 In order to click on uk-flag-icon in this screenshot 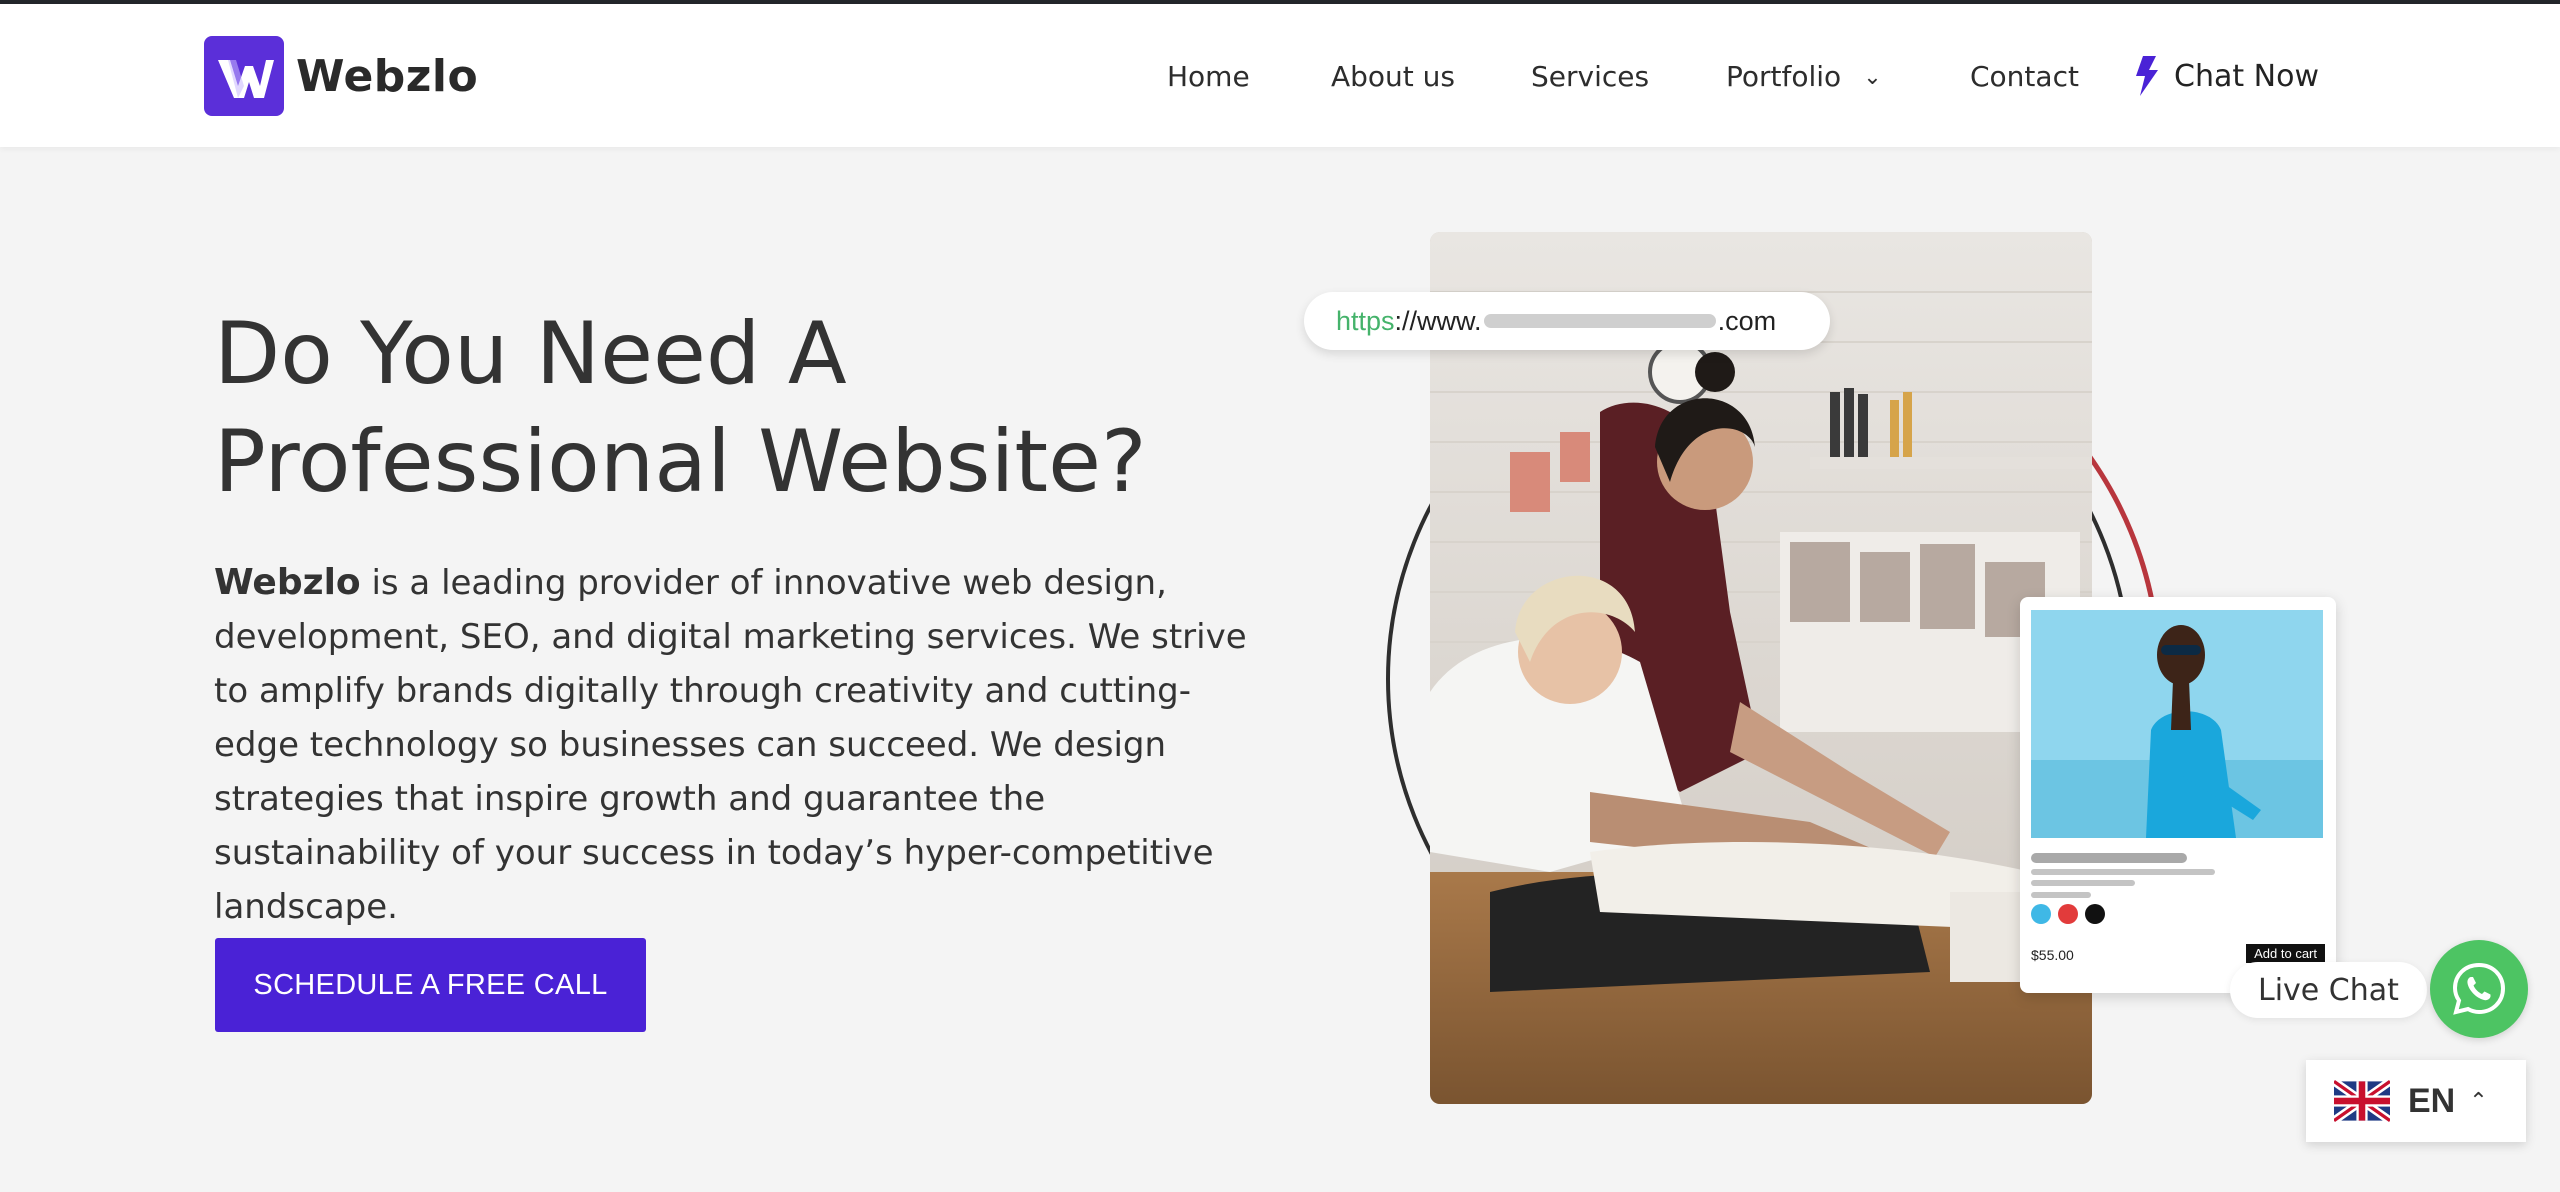, I will do `click(2362, 1101)`.